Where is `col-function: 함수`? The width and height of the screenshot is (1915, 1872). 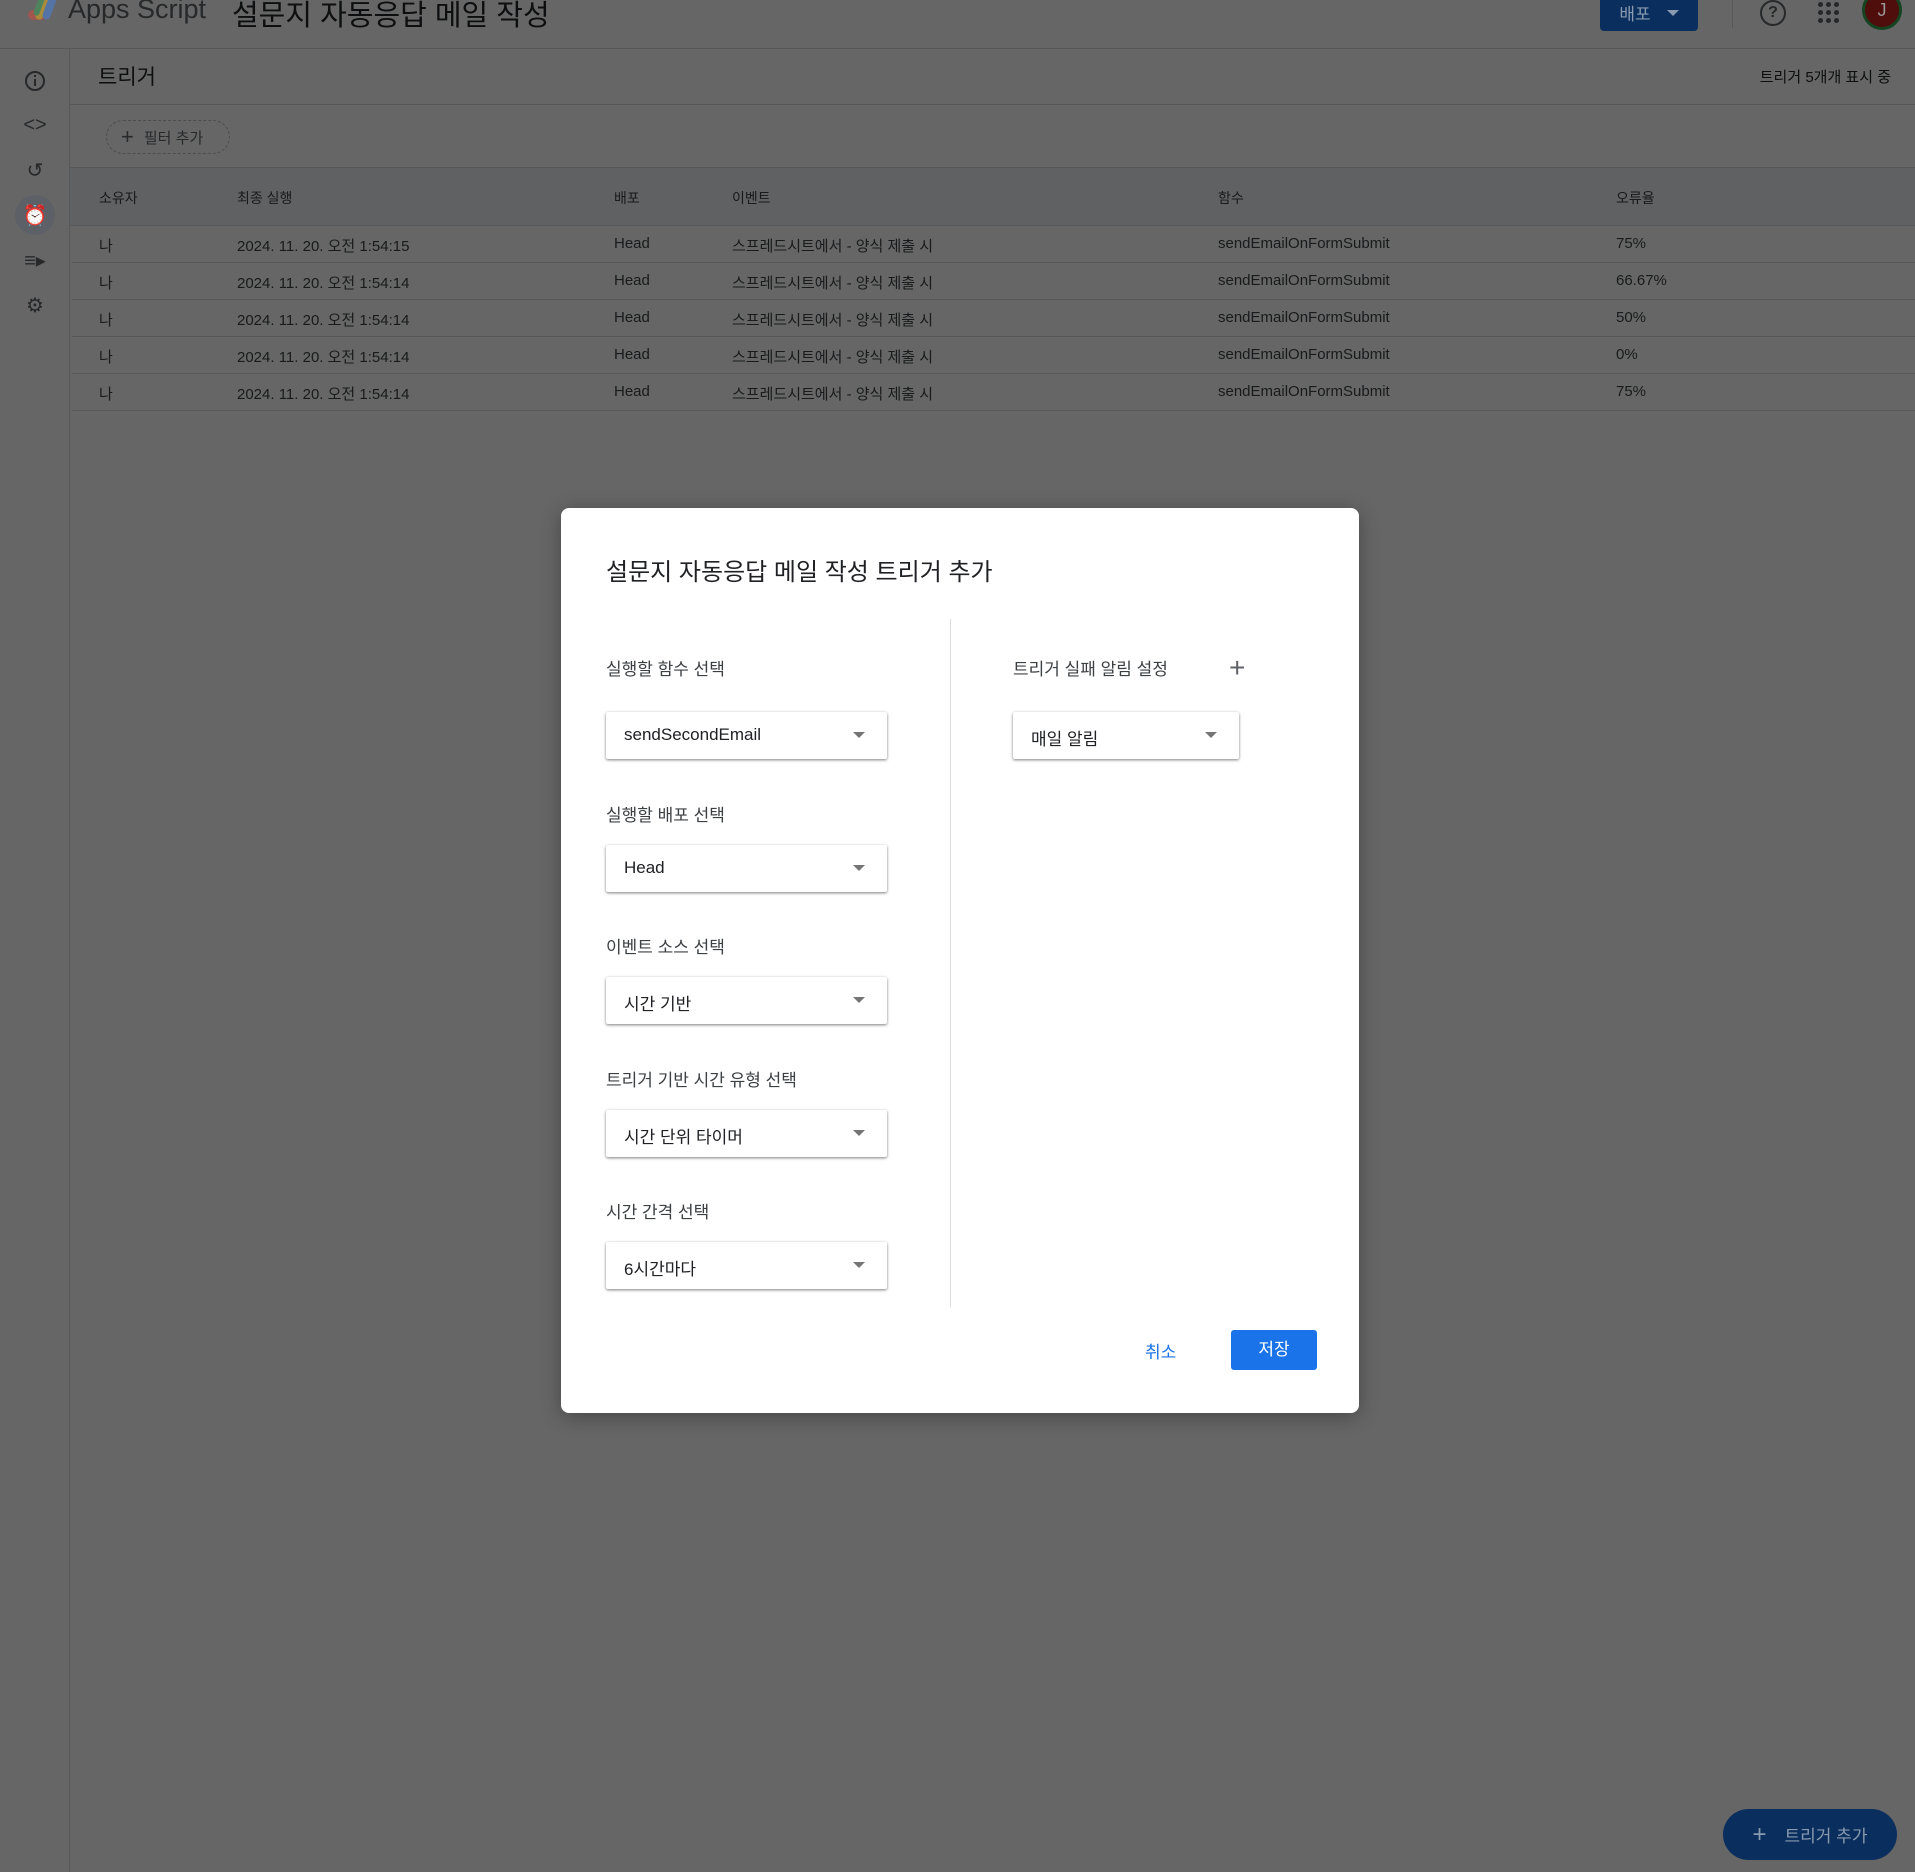 col-function: 함수 is located at coordinates (1231, 198).